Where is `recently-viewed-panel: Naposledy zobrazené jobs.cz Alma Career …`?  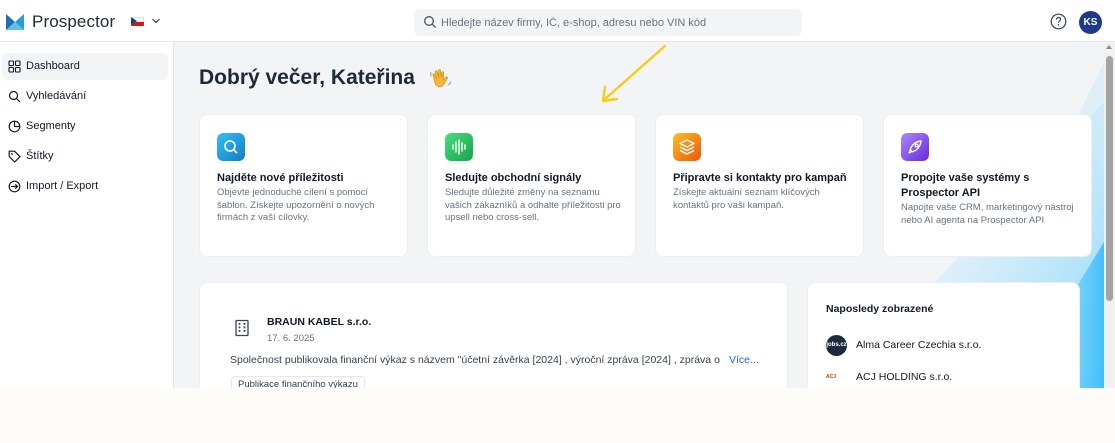 recently-viewed-panel: Naposledy zobrazené jobs.cz Alma Career … is located at coordinates (943, 335).